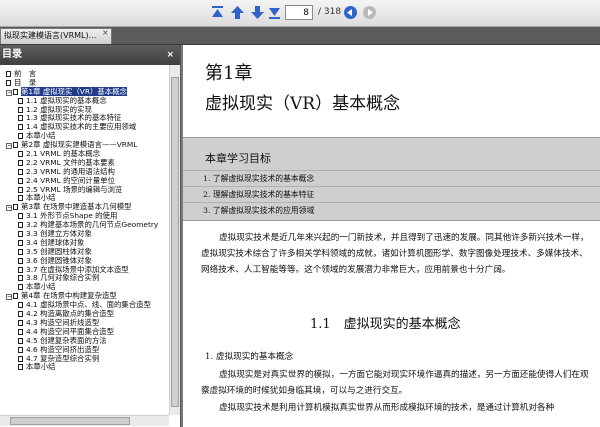  I want to click on toc-item-label: 1.3 虚拟现实技术的基本特征, so click(74, 118).